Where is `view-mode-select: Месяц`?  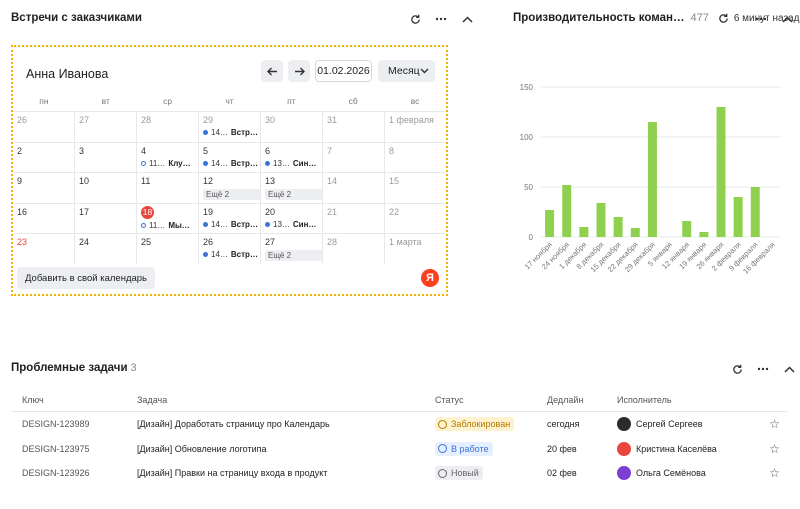 view-mode-select: Месяц is located at coordinates (406, 71).